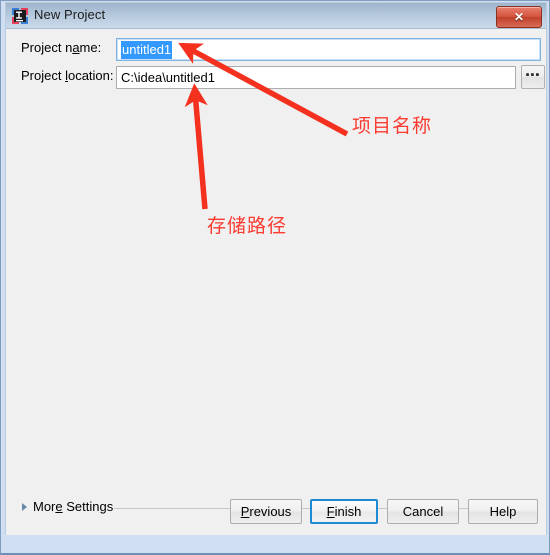 The height and width of the screenshot is (555, 550). What do you see at coordinates (247, 226) in the screenshot?
I see `annotation-storage-path: 存储路径` at bounding box center [247, 226].